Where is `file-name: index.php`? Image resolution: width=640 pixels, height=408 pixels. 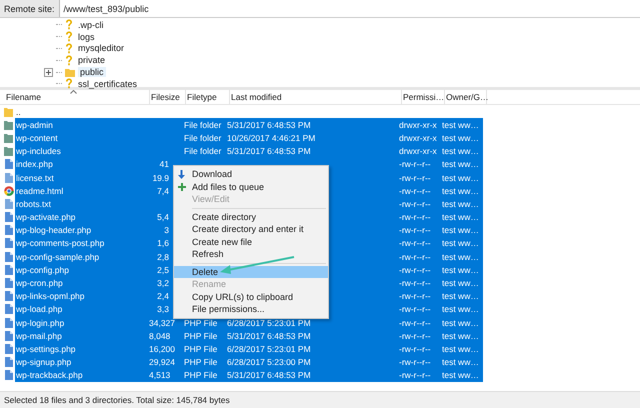 file-name: index.php is located at coordinates (34, 164).